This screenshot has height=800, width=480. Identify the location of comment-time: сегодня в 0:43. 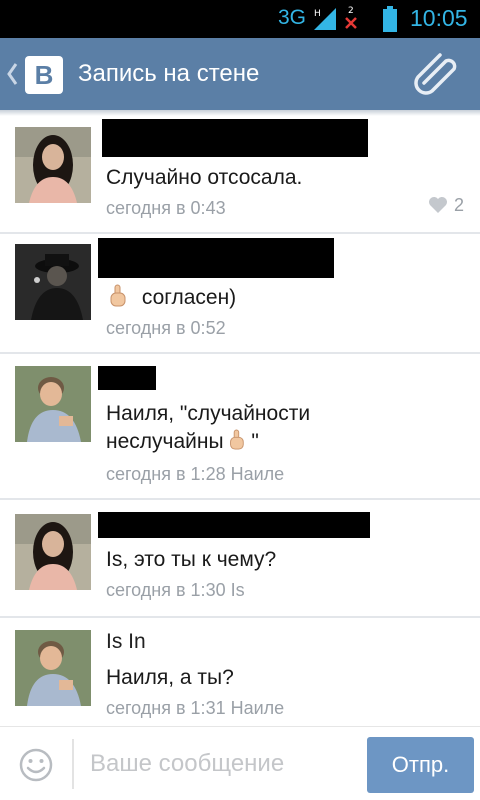
(166, 208).